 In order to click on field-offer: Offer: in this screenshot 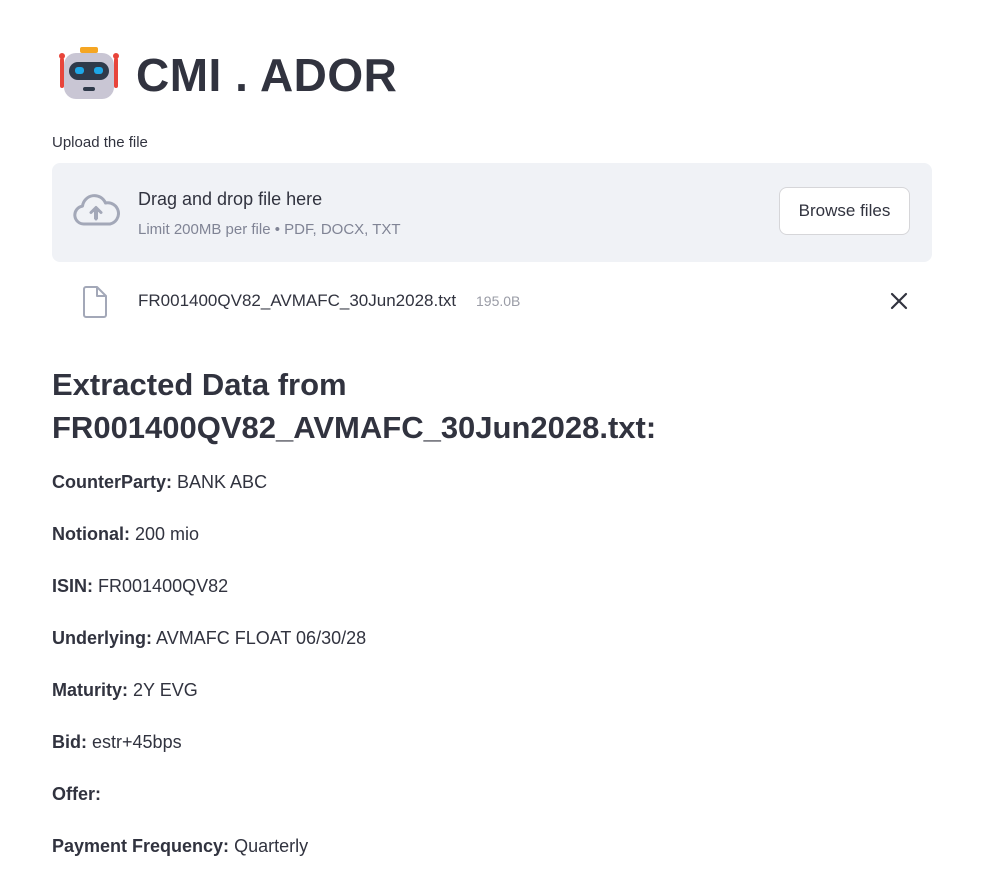, I will do `click(76, 794)`.